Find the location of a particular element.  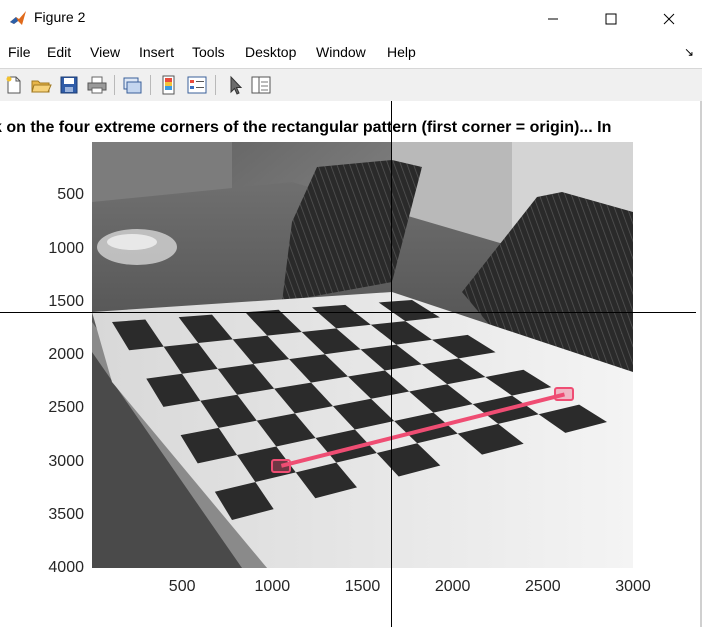

menu-window: Window is located at coordinates (341, 52).